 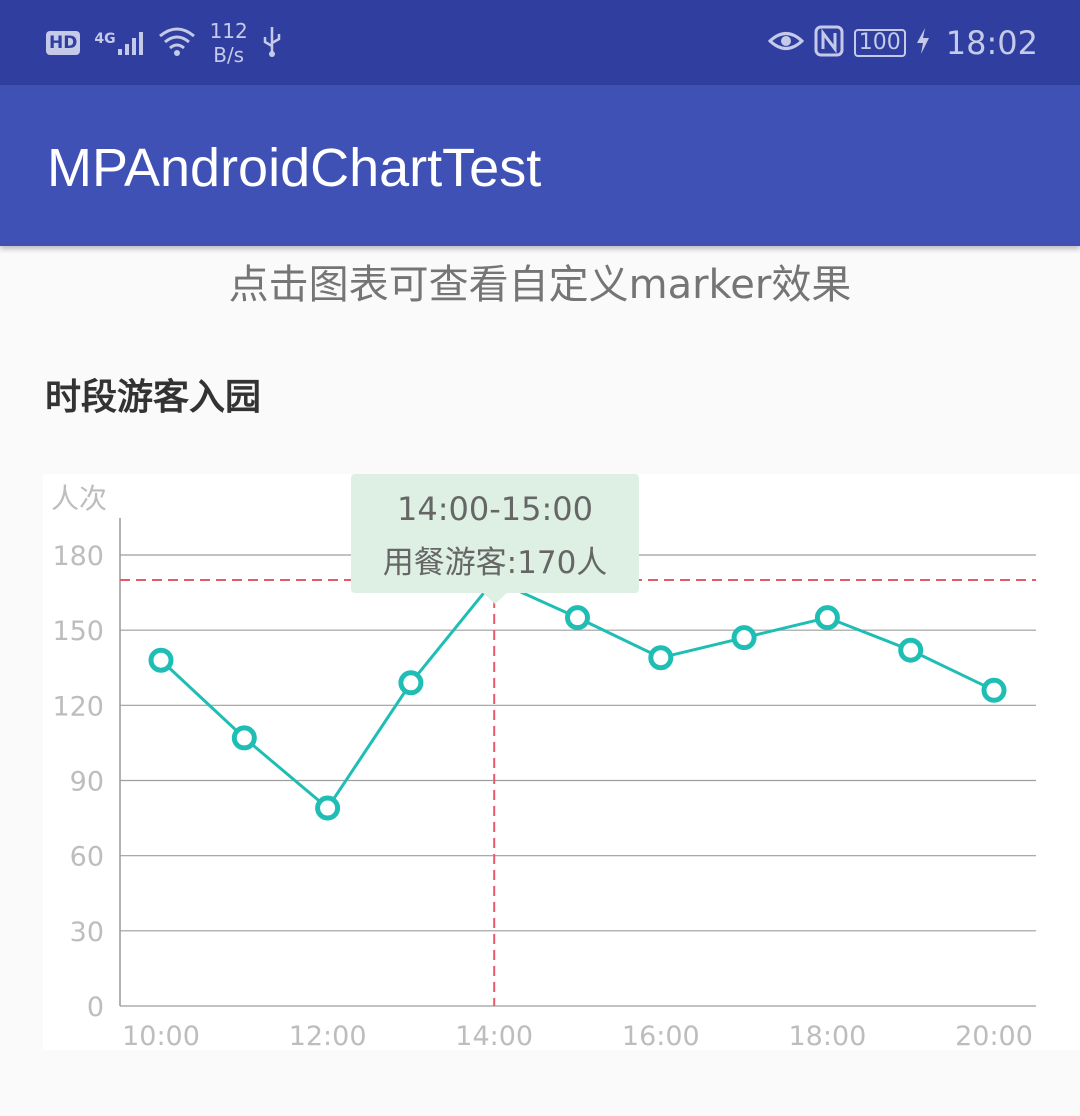 What do you see at coordinates (827, 1036) in the screenshot?
I see `x-tick-label: 18:00` at bounding box center [827, 1036].